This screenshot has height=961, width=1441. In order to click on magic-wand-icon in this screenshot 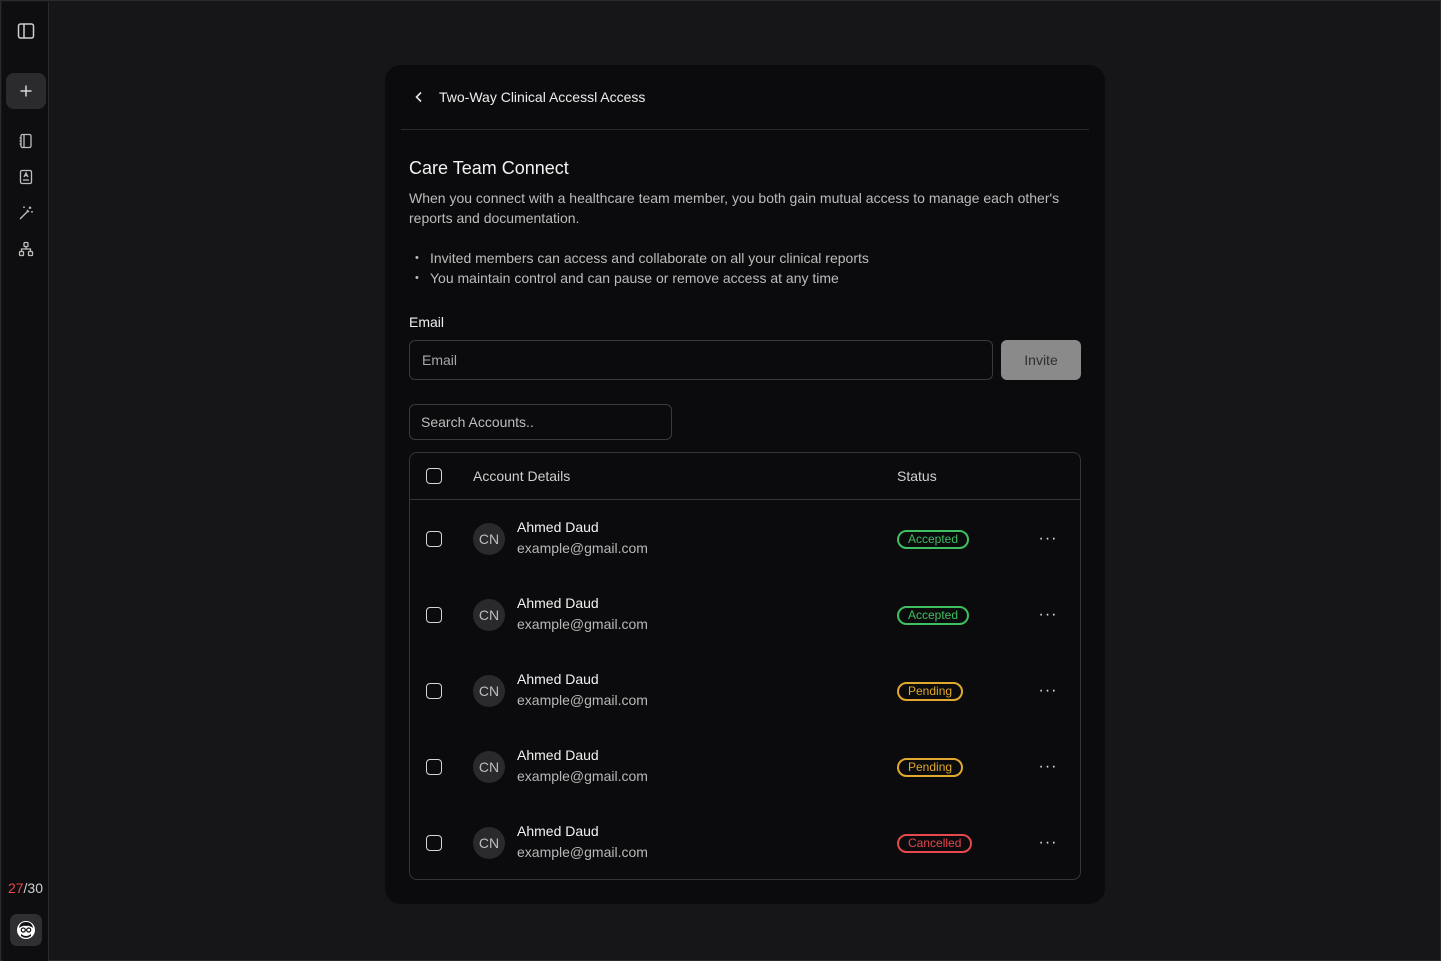, I will do `click(25, 213)`.